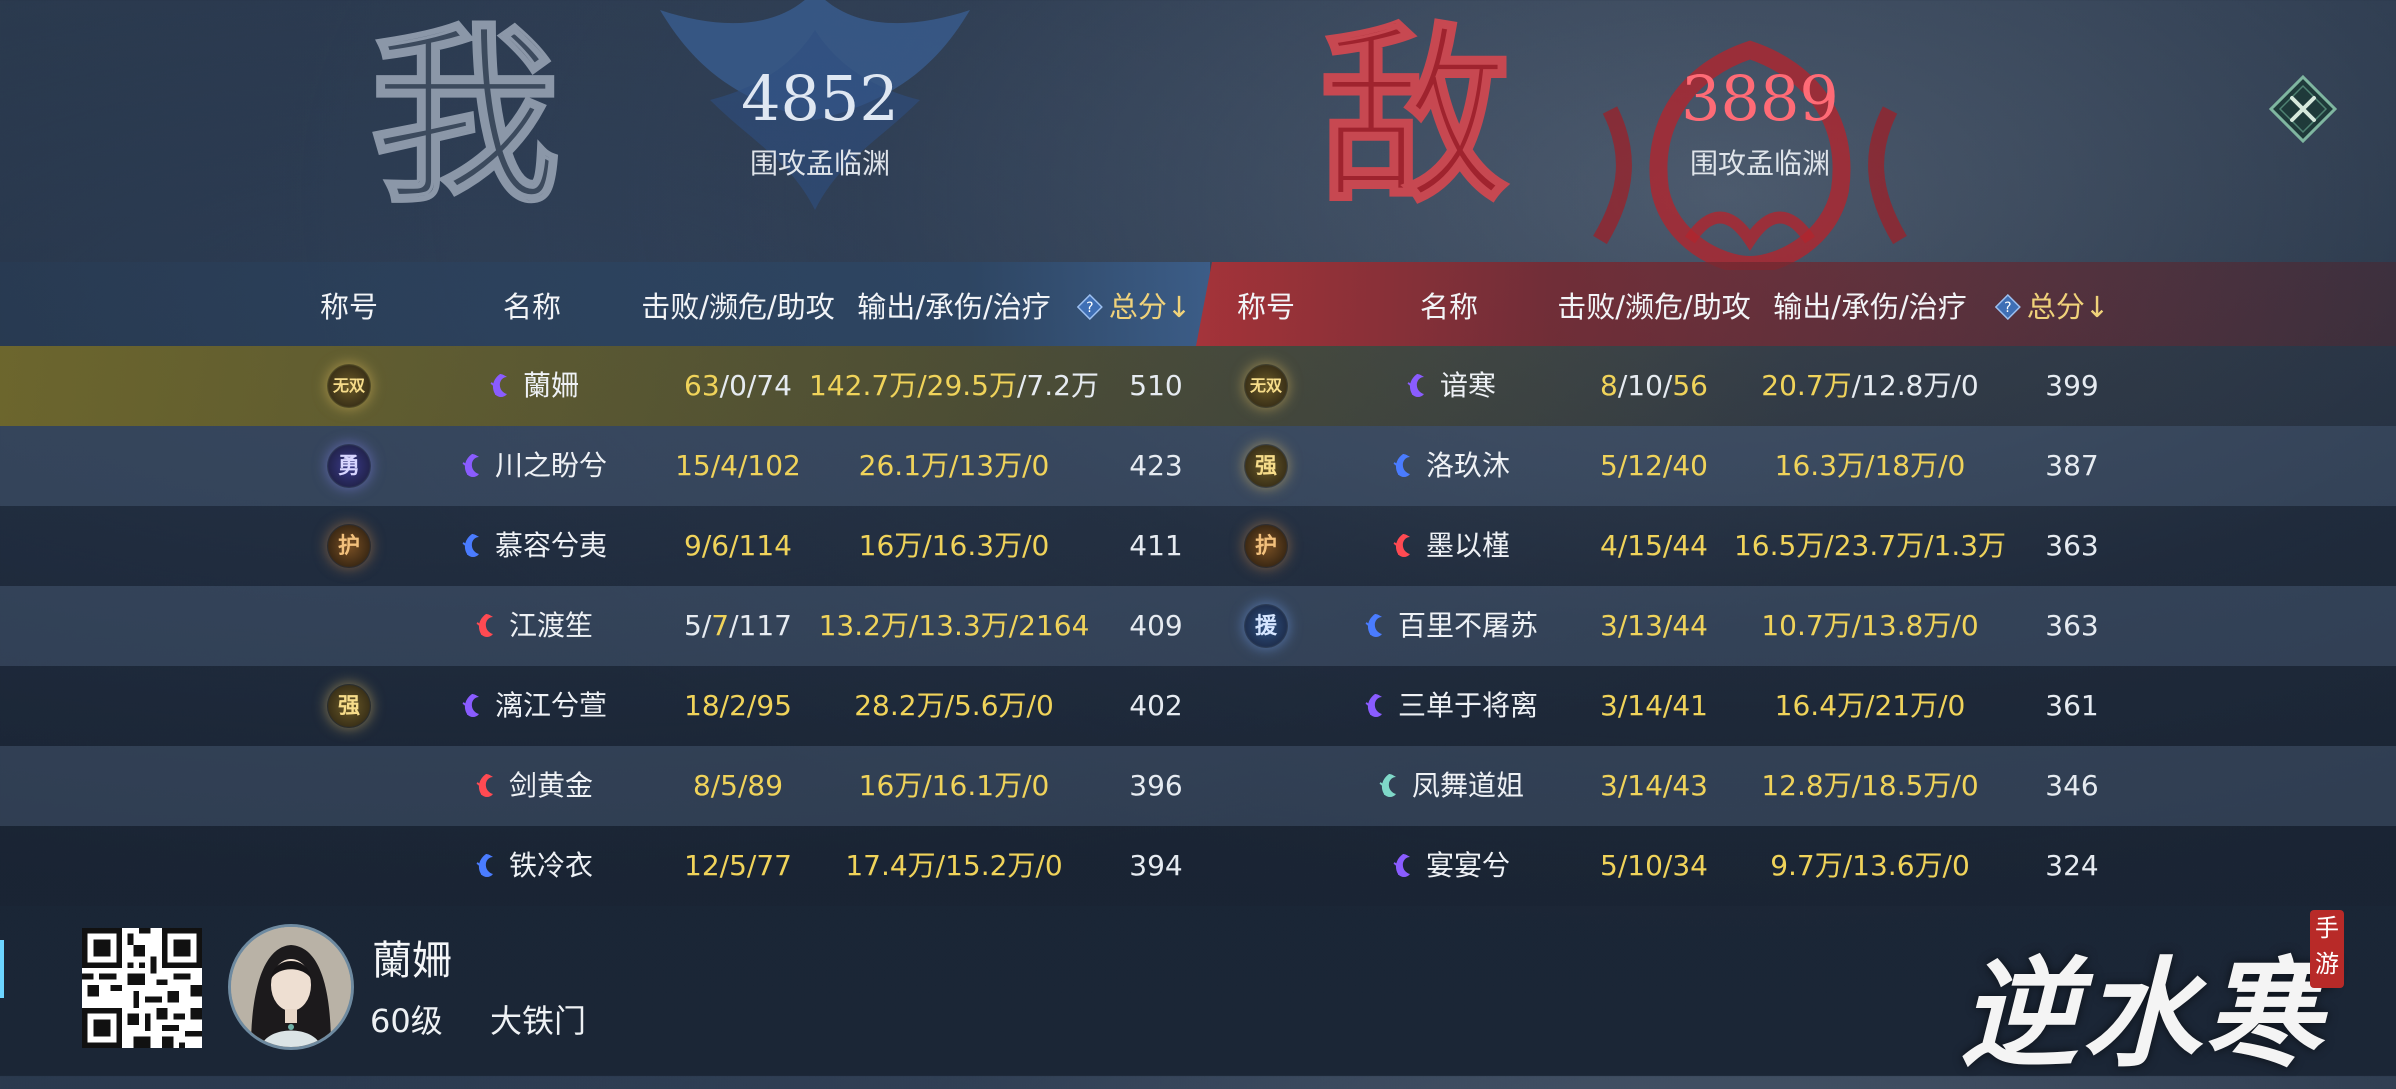  Describe the element at coordinates (1449, 626) in the screenshot. I see `enemy-player-name-cell: 百里不屠苏` at that location.